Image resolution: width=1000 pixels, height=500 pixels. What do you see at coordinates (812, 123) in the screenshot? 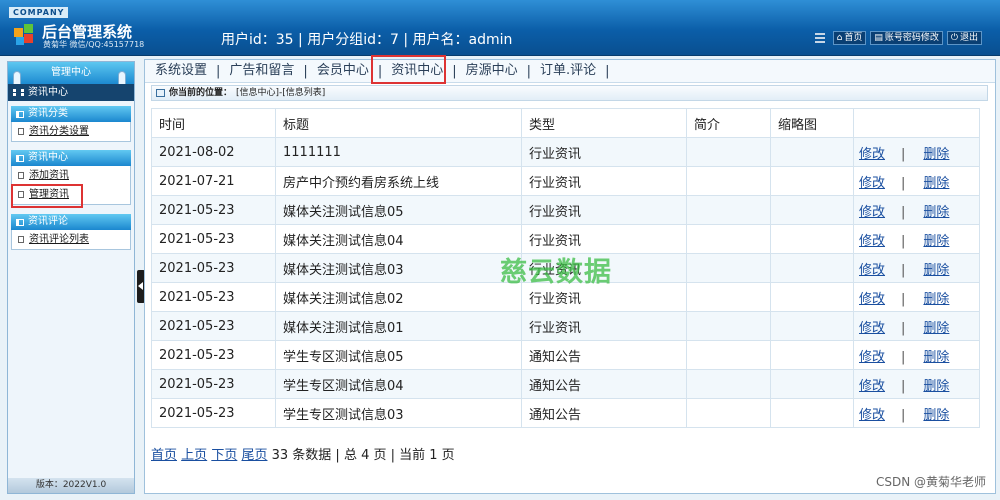
I see `column-header: 缩略图` at bounding box center [812, 123].